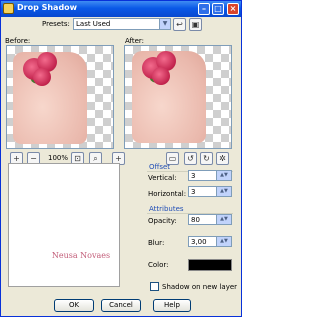 The width and height of the screenshot is (320, 317). What do you see at coordinates (81, 255) in the screenshot?
I see `watermark-text: Neusa Novaes` at bounding box center [81, 255].